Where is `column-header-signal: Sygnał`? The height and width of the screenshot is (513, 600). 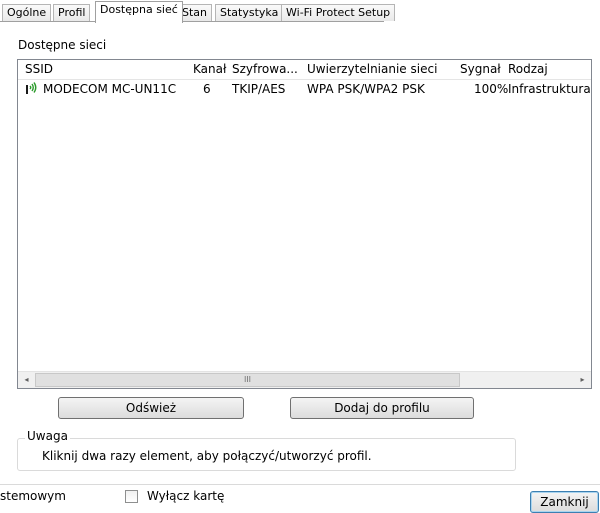
column-header-signal: Sygnał is located at coordinates (480, 69).